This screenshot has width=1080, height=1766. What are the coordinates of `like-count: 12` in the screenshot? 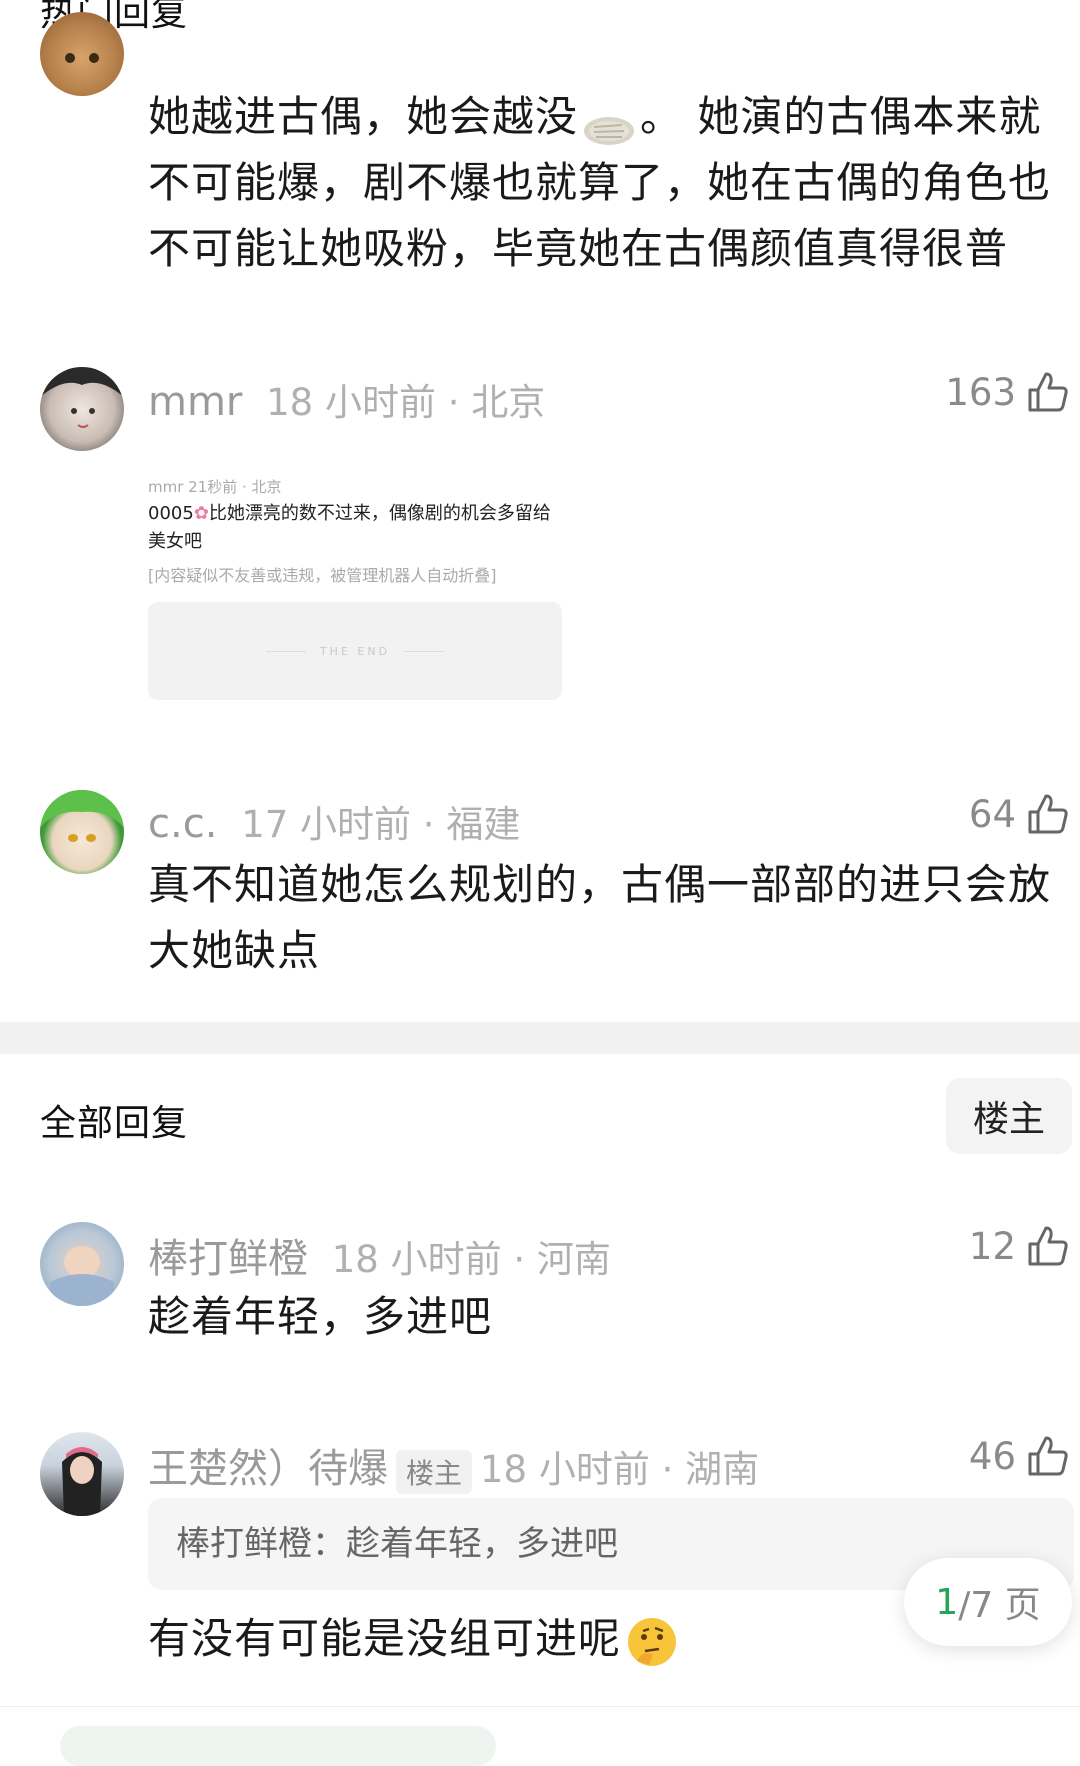 It's located at (992, 1246).